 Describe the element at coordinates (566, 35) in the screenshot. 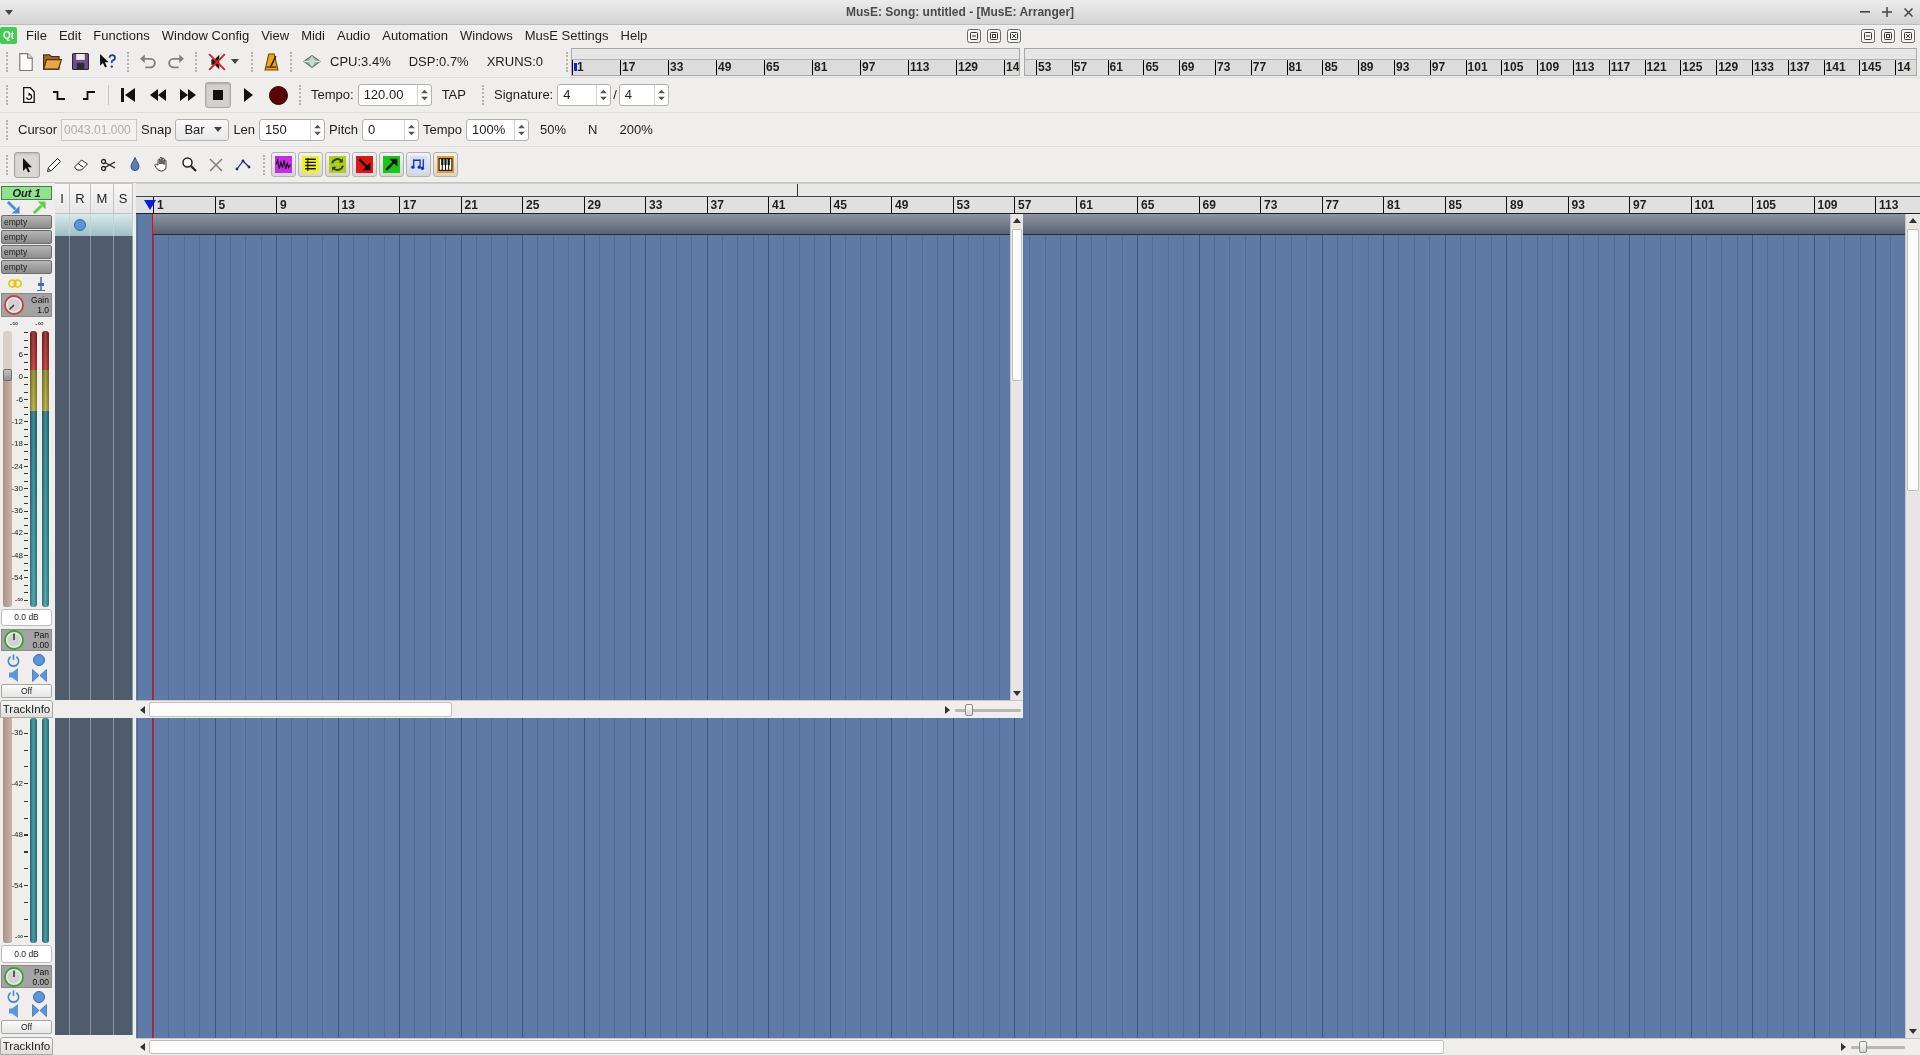

I see `menu-item: MusE Settings` at that location.